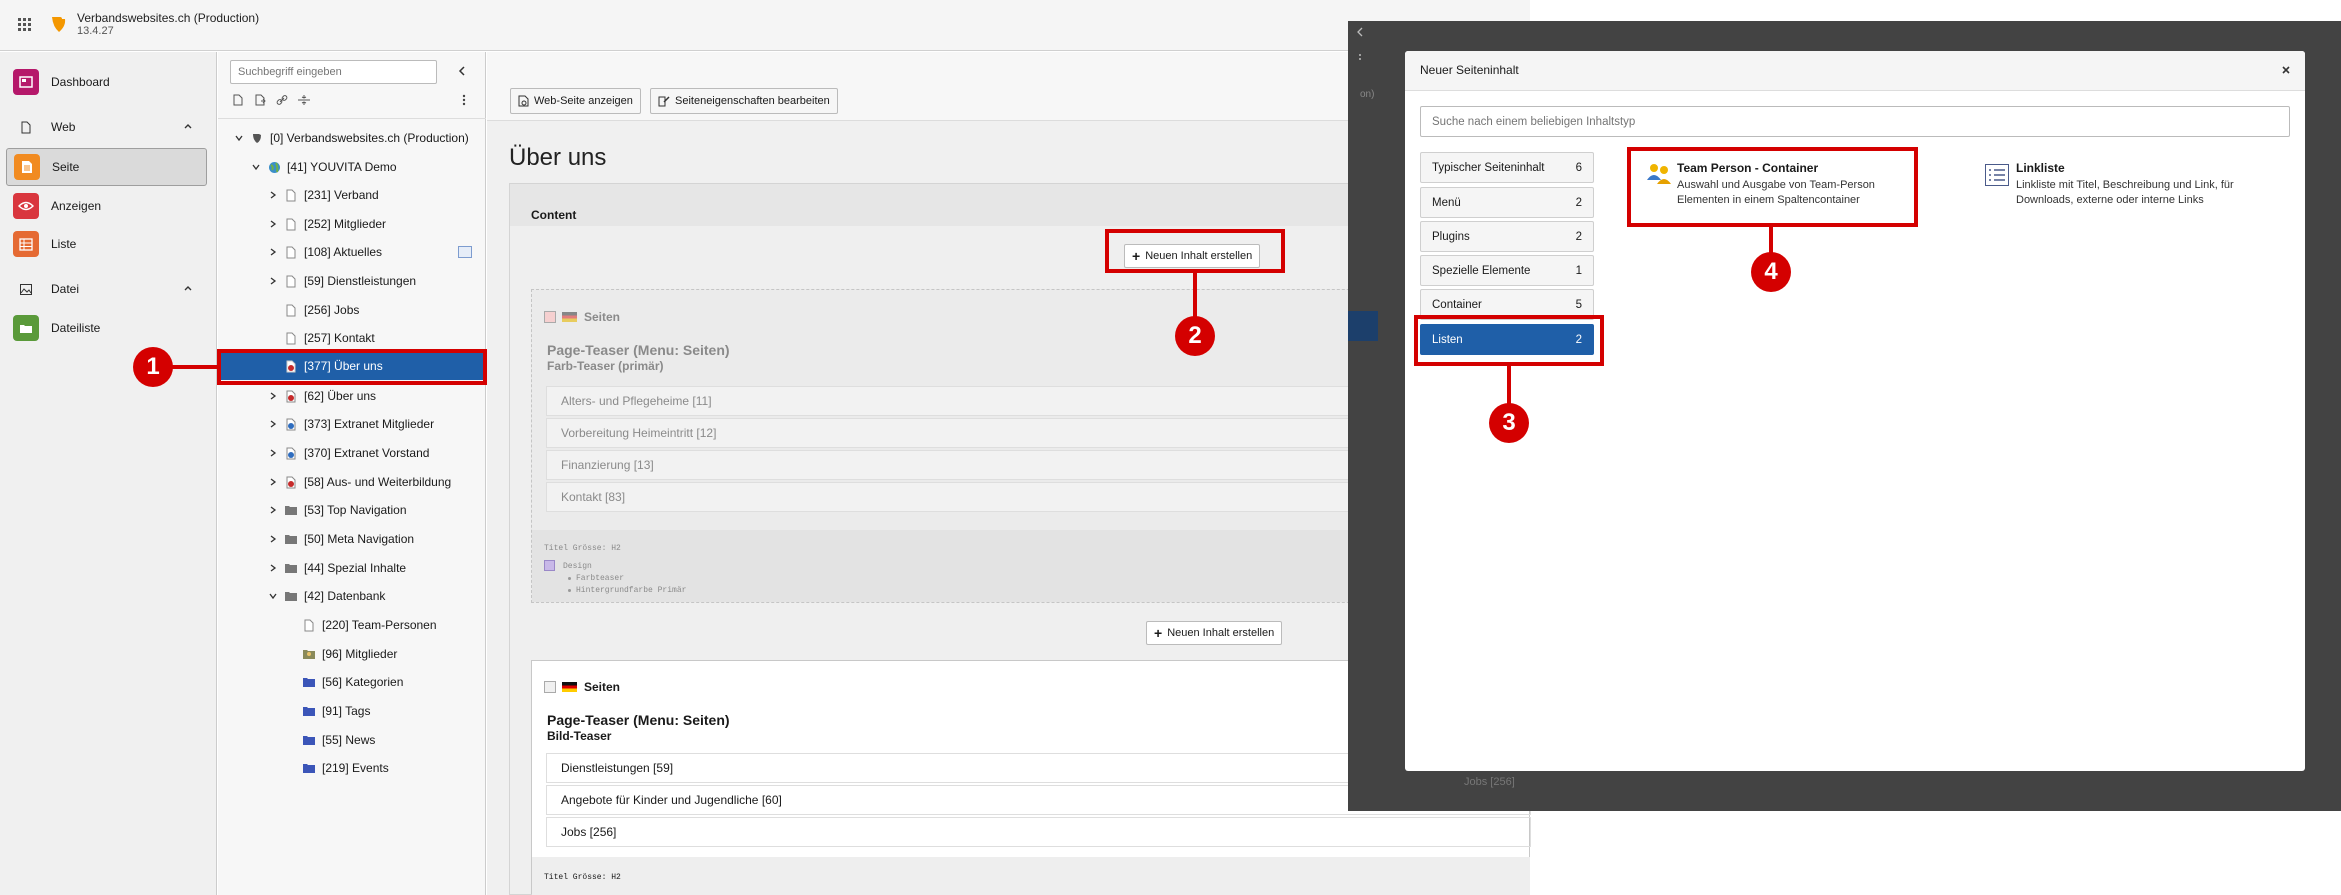  Describe the element at coordinates (355, 768) in the screenshot. I see `tree-node-label: [219] Events` at that location.